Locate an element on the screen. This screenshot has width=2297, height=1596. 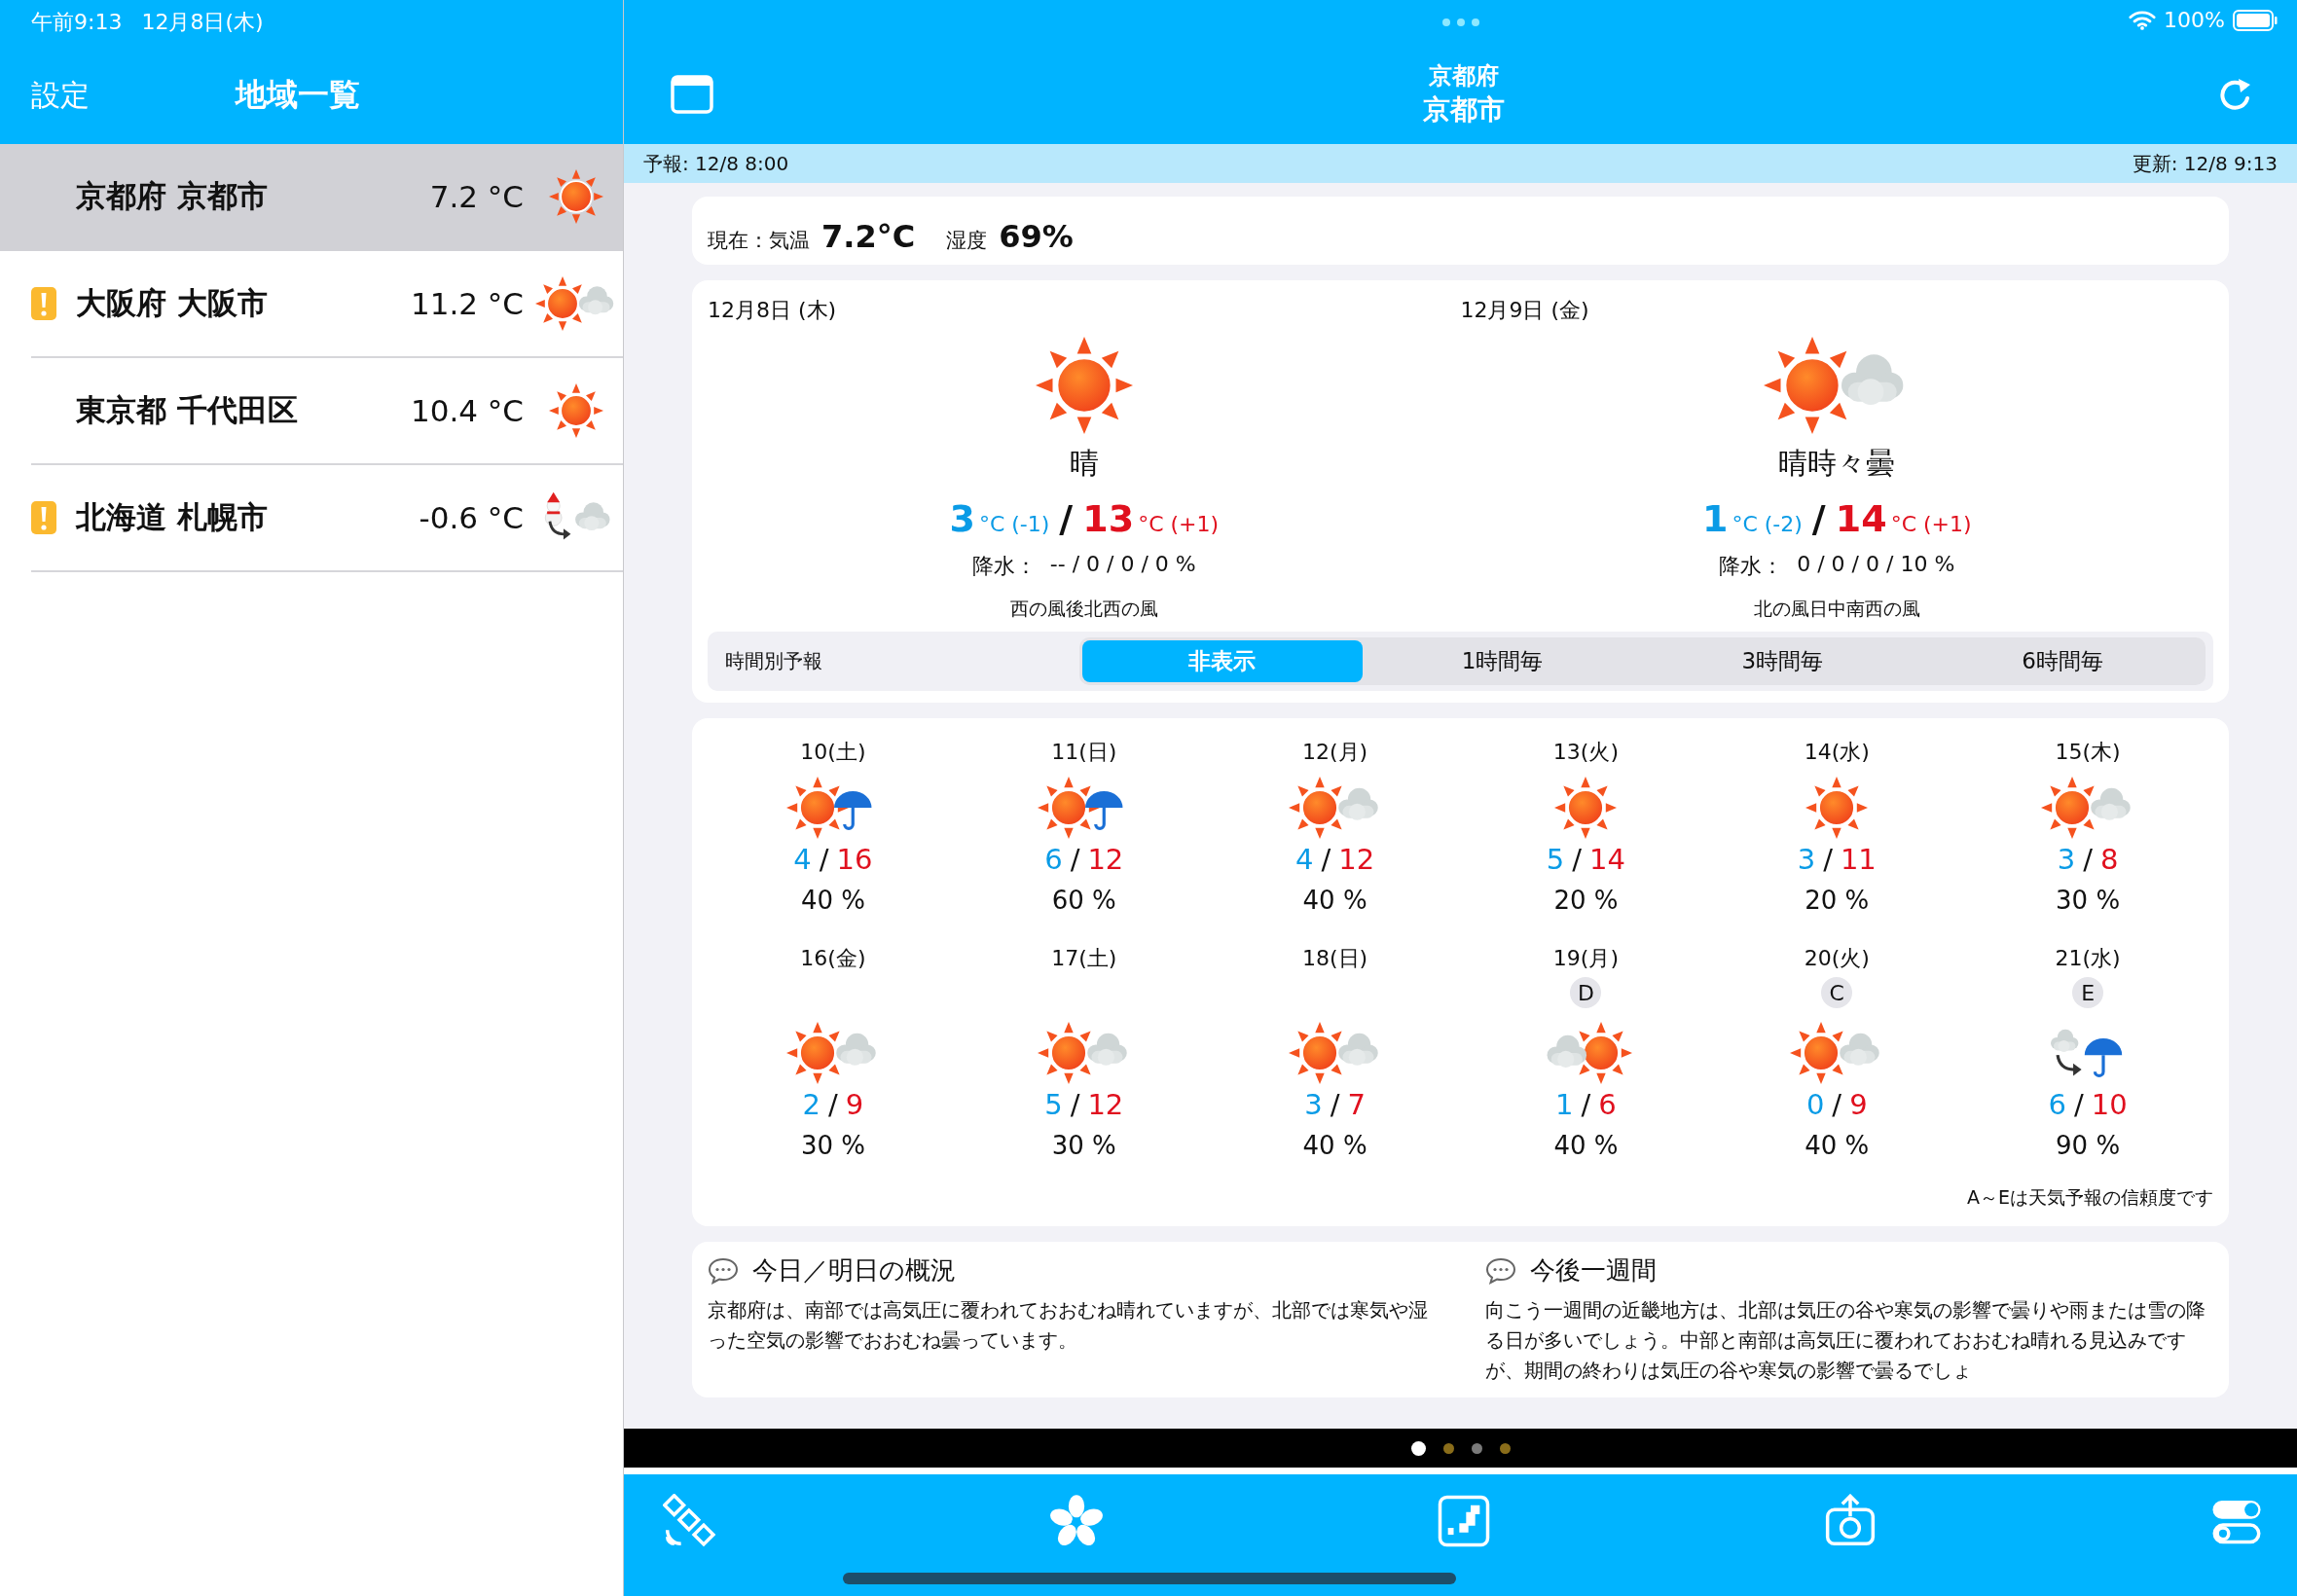
forecast-date: 21(水) is located at coordinates (2088, 958).